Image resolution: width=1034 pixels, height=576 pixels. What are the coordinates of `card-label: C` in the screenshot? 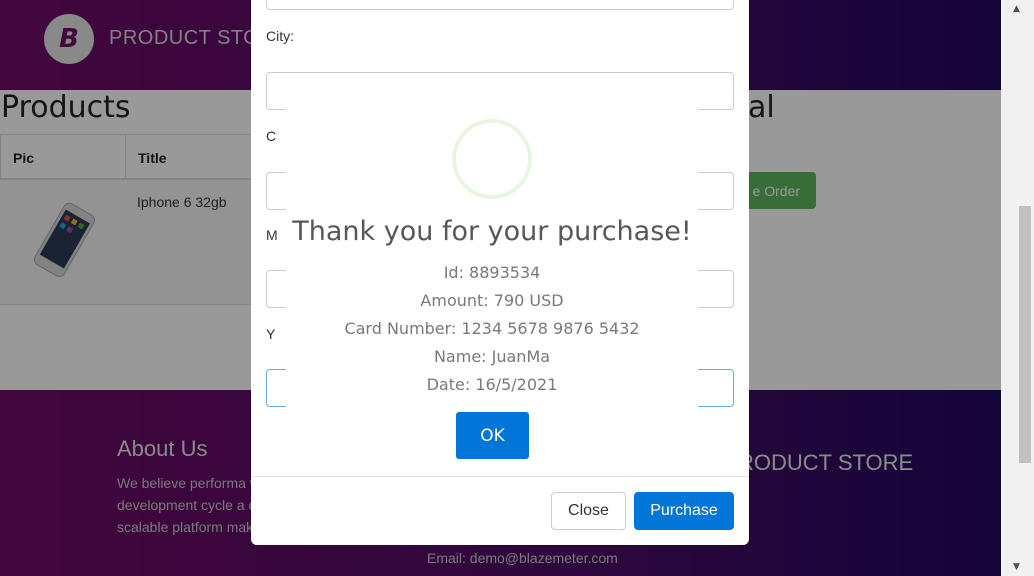 It's located at (271, 136).